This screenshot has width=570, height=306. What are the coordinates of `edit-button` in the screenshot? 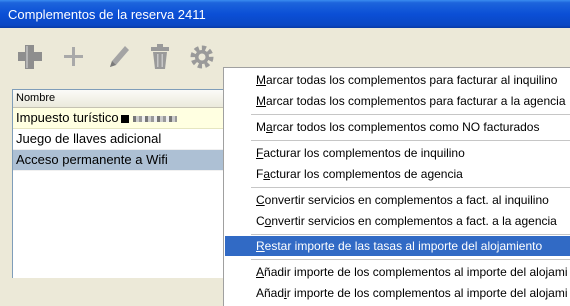 It's located at (118, 57).